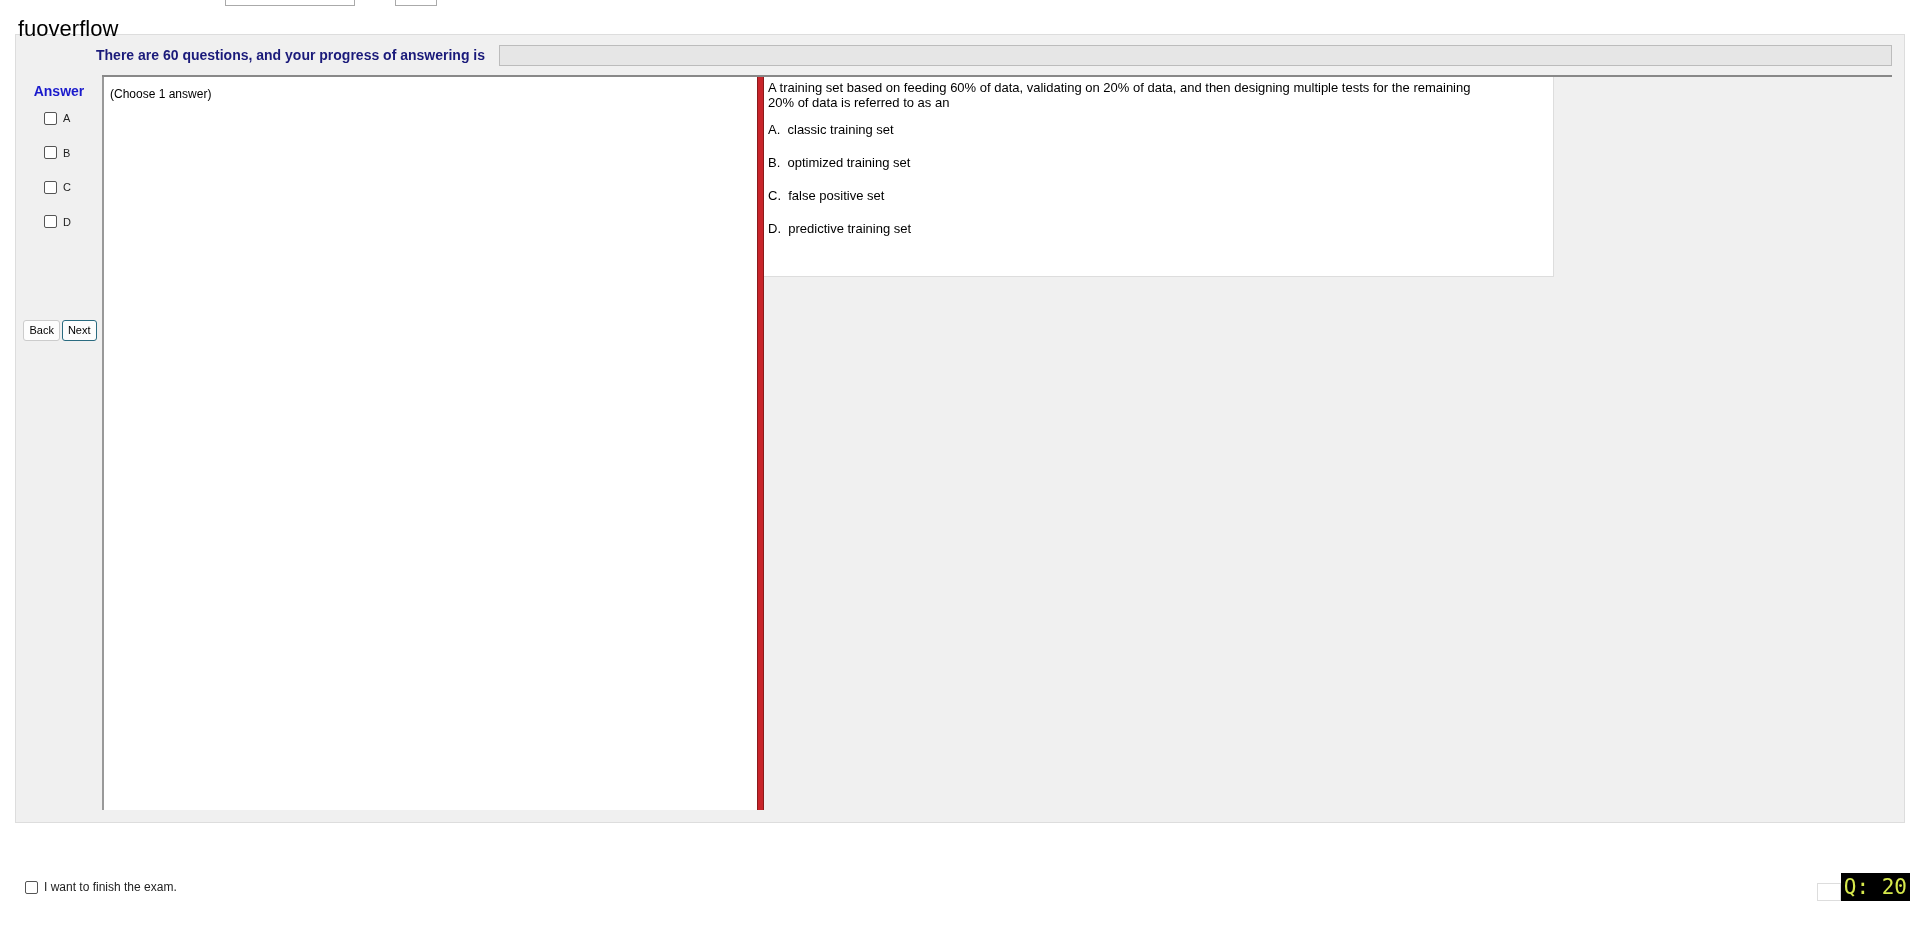  Describe the element at coordinates (290, 3) in the screenshot. I see `dropdown-field` at that location.